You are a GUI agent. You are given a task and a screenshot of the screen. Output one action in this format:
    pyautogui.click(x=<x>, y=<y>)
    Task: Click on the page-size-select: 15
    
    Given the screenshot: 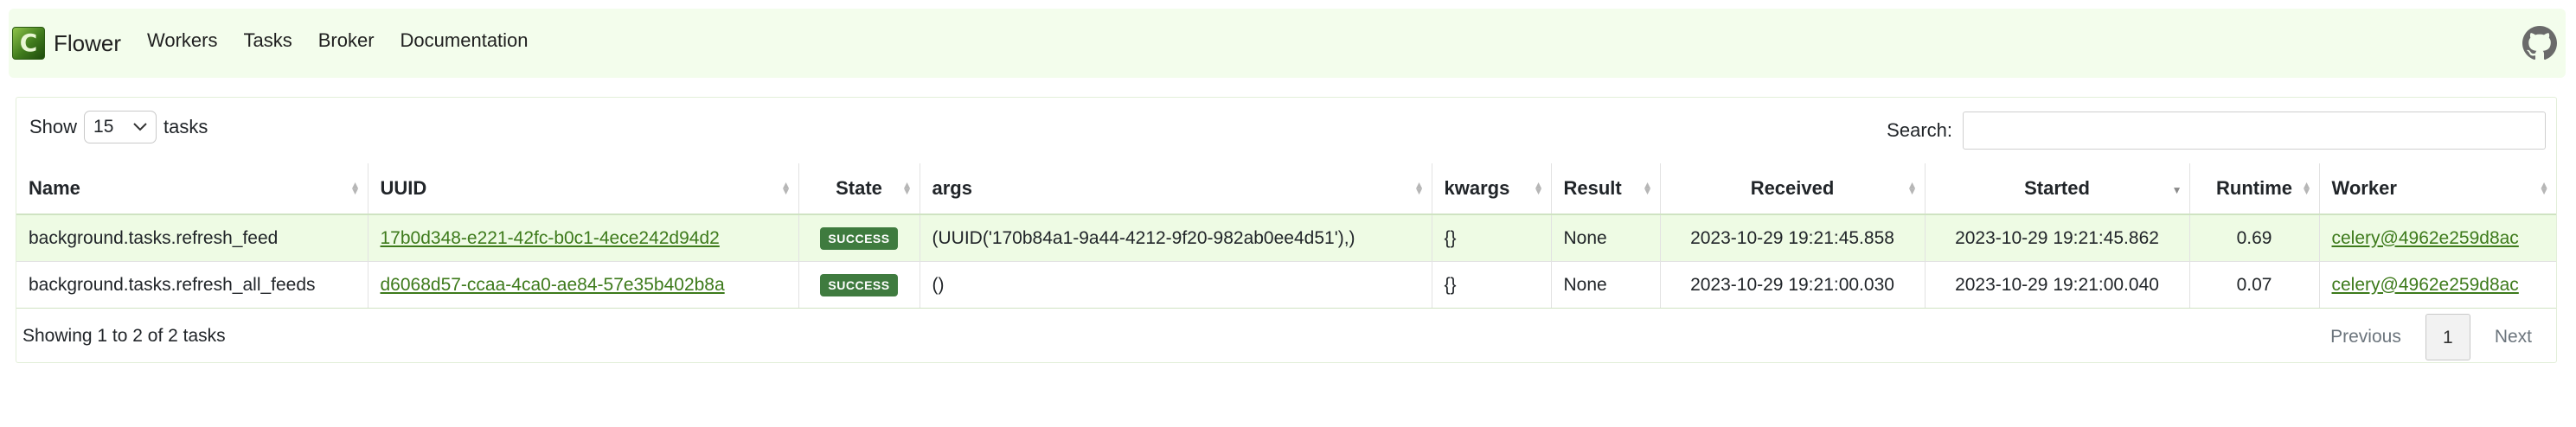 What is the action you would take?
    pyautogui.click(x=120, y=127)
    